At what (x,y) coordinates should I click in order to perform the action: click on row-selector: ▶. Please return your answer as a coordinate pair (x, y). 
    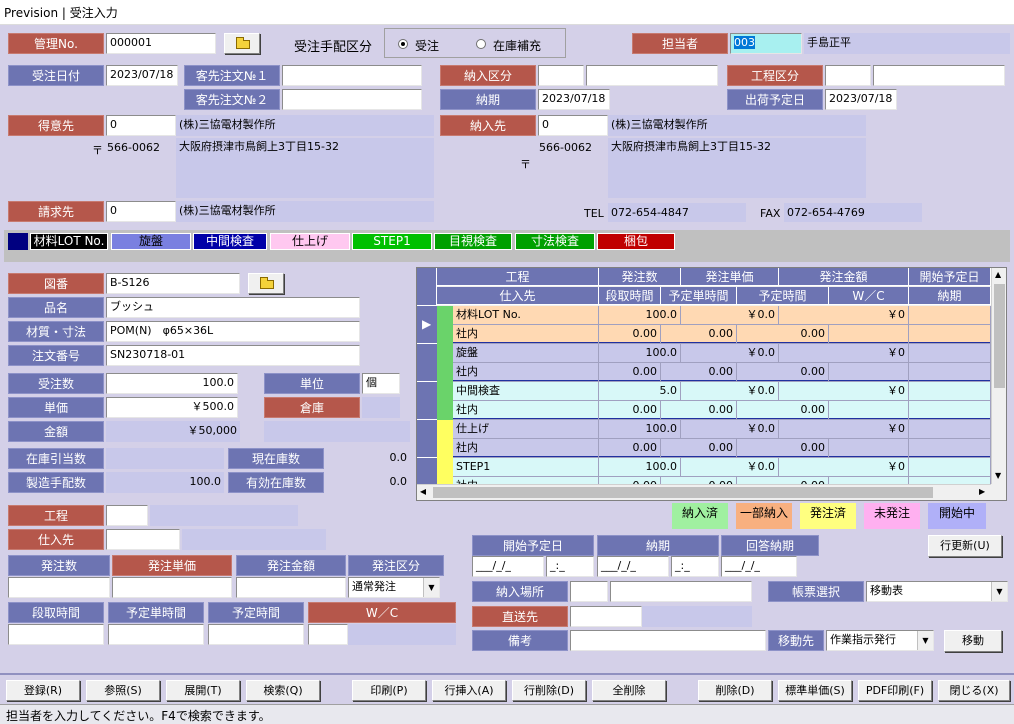
    Looking at the image, I should click on (427, 325).